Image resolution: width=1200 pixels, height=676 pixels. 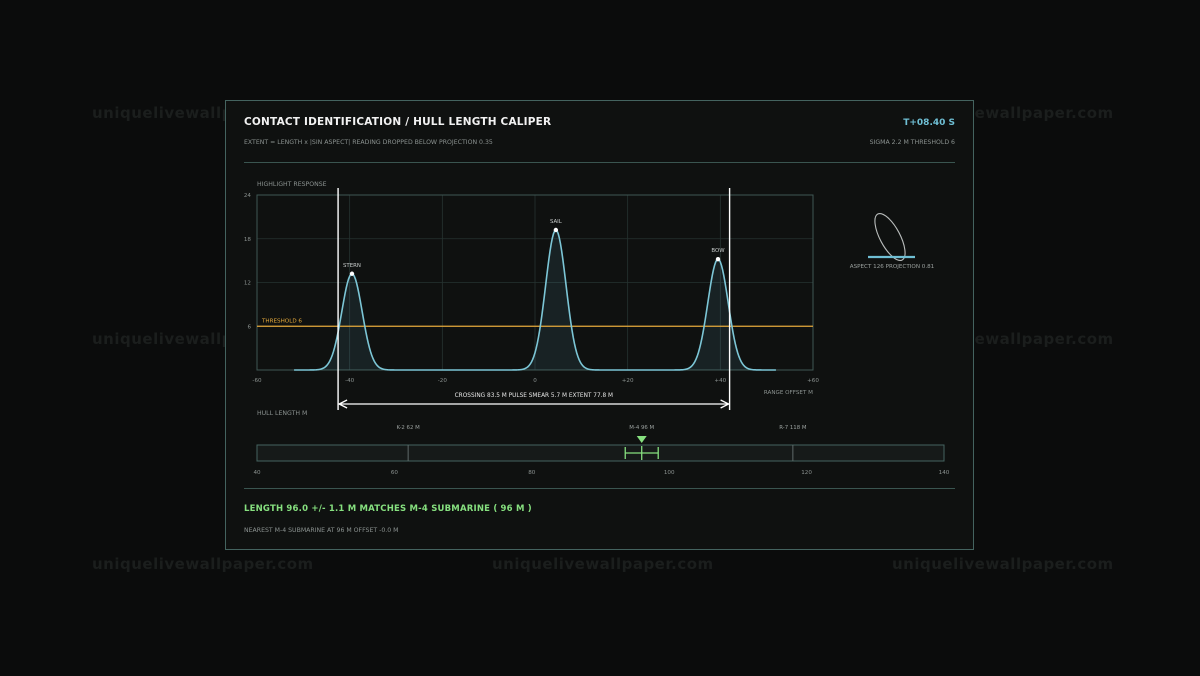 I want to click on aspect-glyph, so click(x=891, y=237).